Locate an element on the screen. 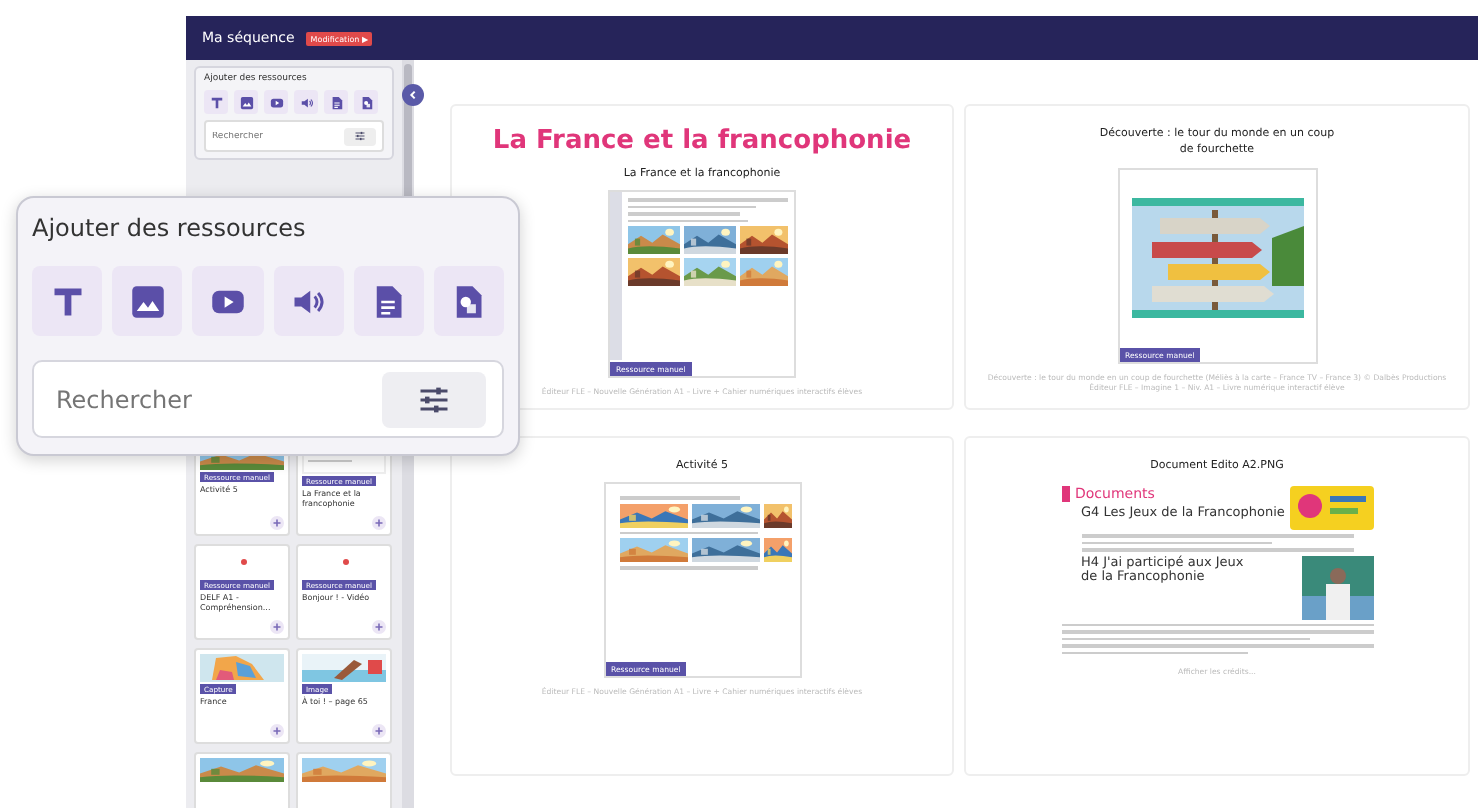 The height and width of the screenshot is (808, 1478). popup-title: Ajouter des ressources is located at coordinates (170, 228).